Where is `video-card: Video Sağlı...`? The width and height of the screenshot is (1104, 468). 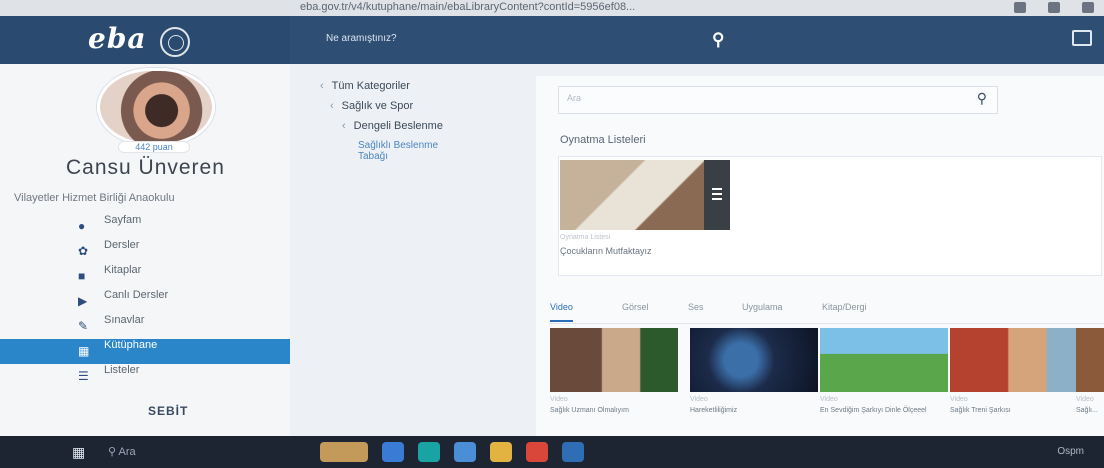
video-card: Video Sağlı... is located at coordinates (1090, 371).